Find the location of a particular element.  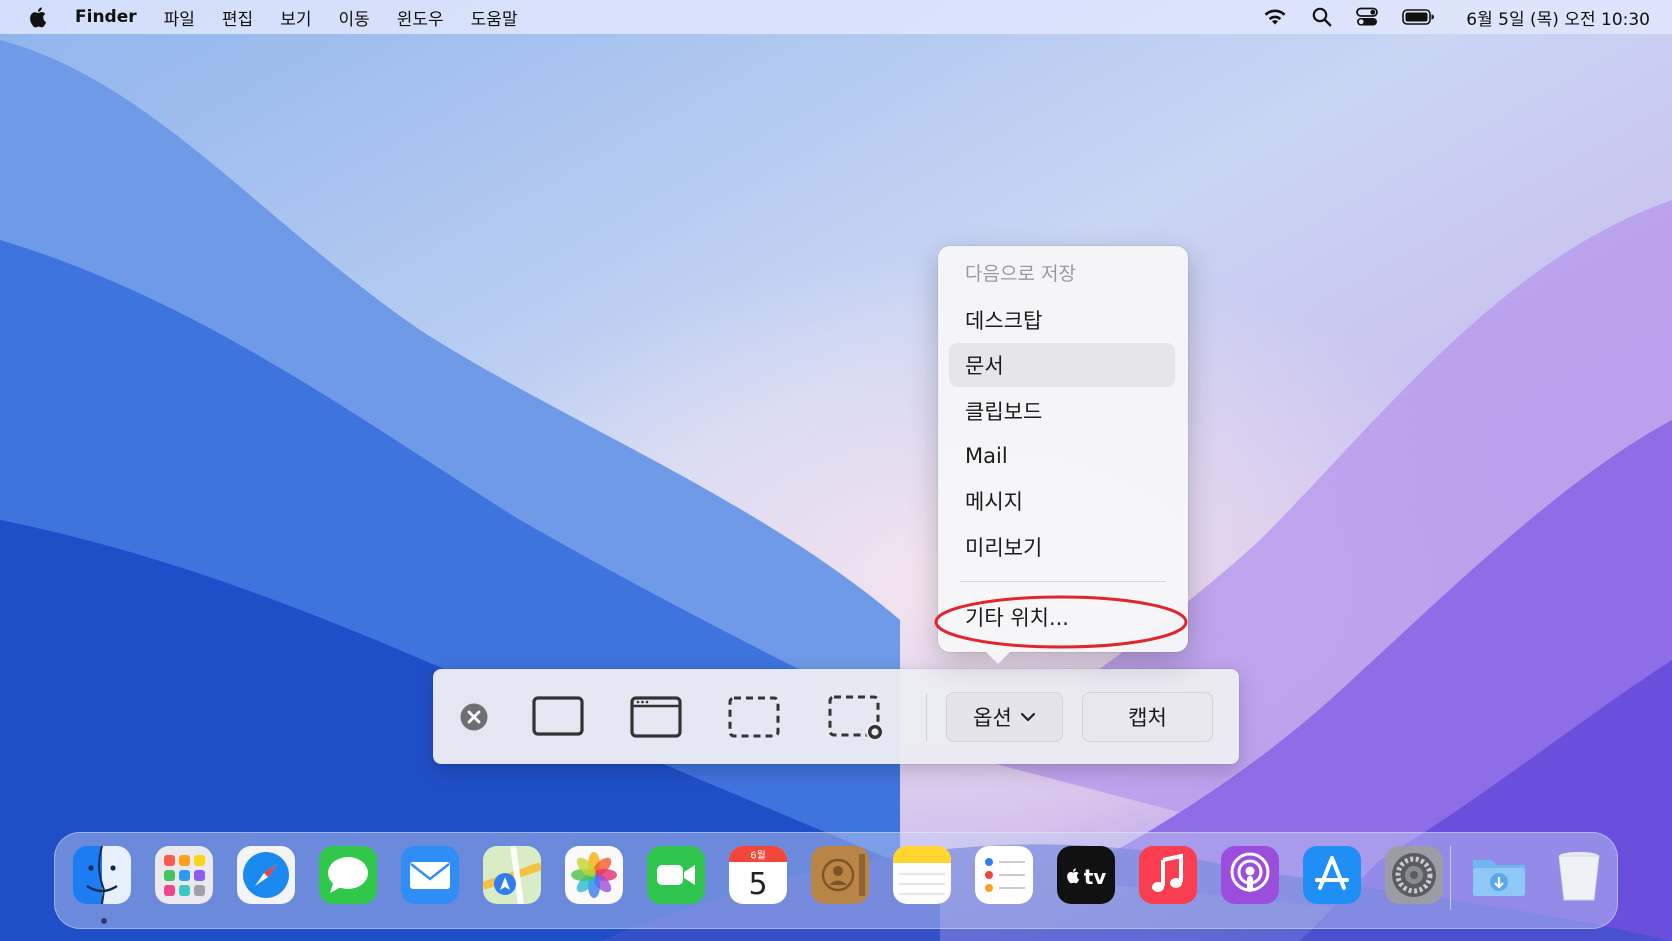

capture-label: 캡처 is located at coordinates (1147, 718).